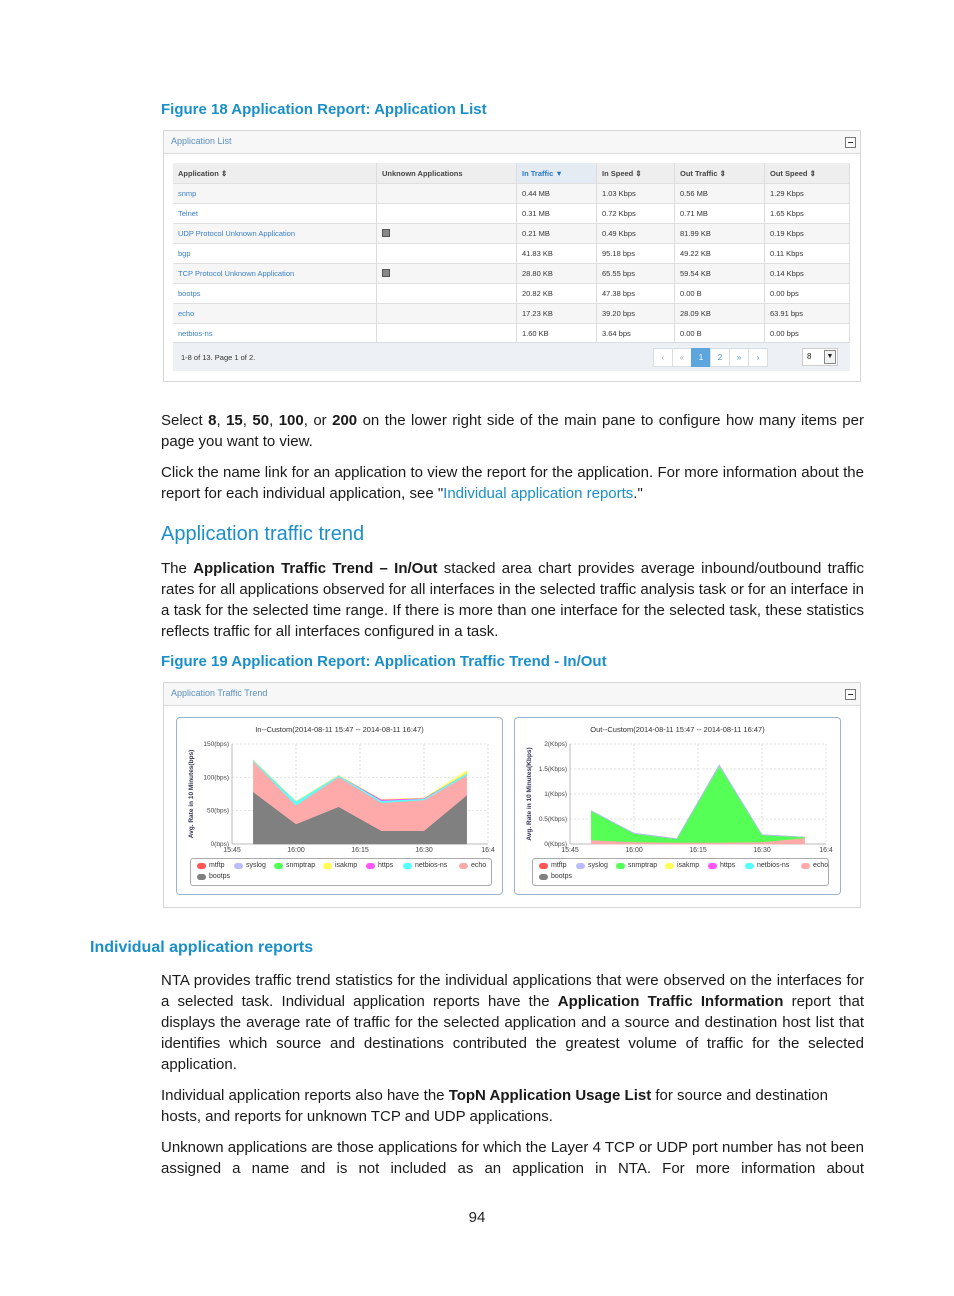 This screenshot has height=1296, width=954. What do you see at coordinates (488, 850) in the screenshot?
I see `x-tick-label: 16:4` at bounding box center [488, 850].